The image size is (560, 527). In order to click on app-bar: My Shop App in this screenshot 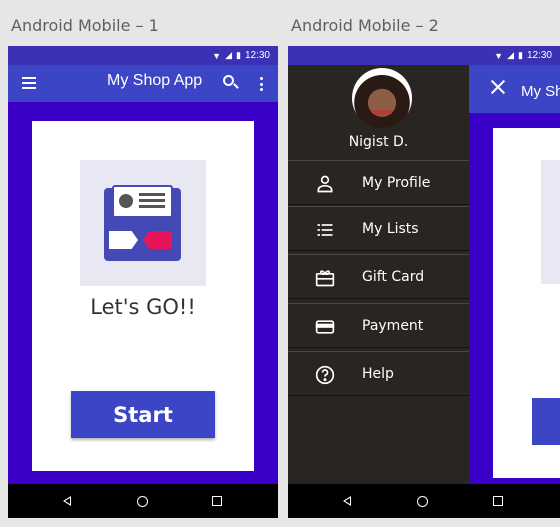, I will do `click(143, 83)`.